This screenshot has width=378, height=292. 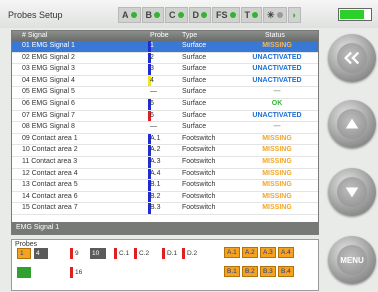 I want to click on probe-id: A.4, so click(x=155, y=173).